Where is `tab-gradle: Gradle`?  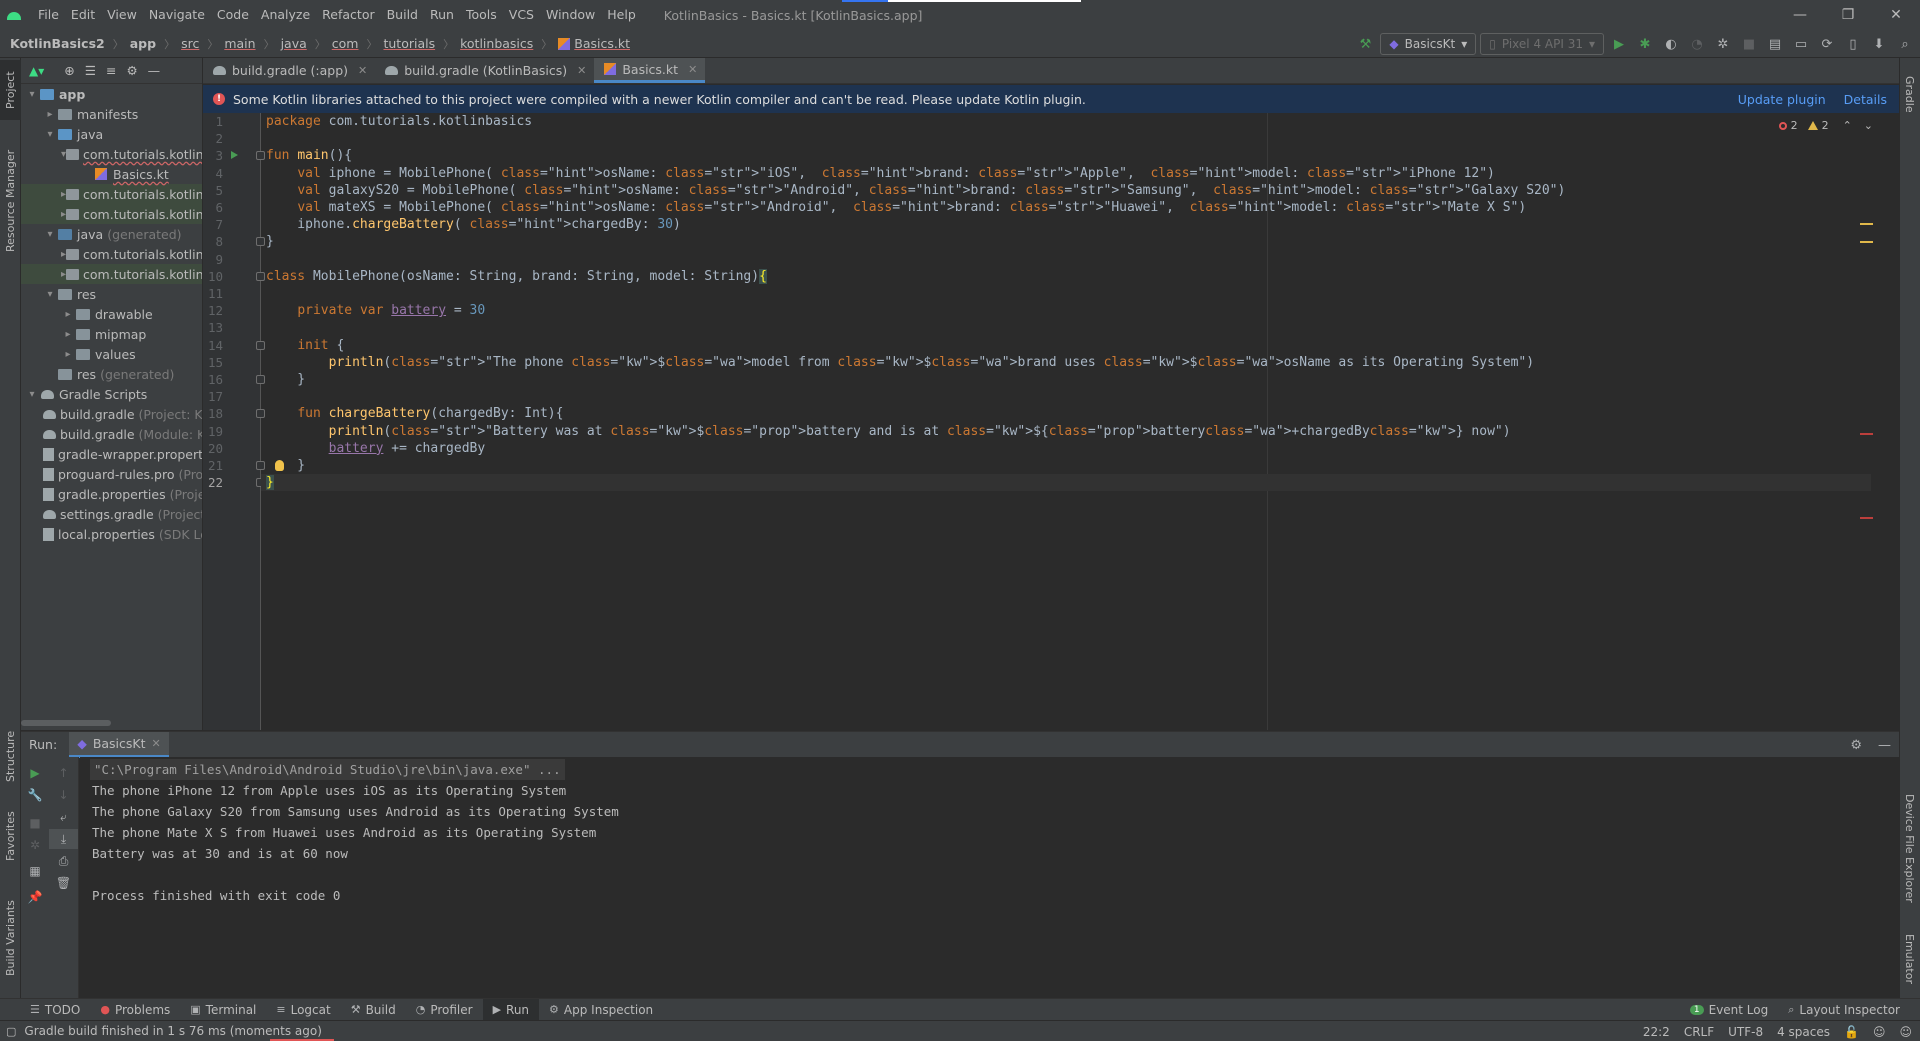 tab-gradle: Gradle is located at coordinates (1909, 94).